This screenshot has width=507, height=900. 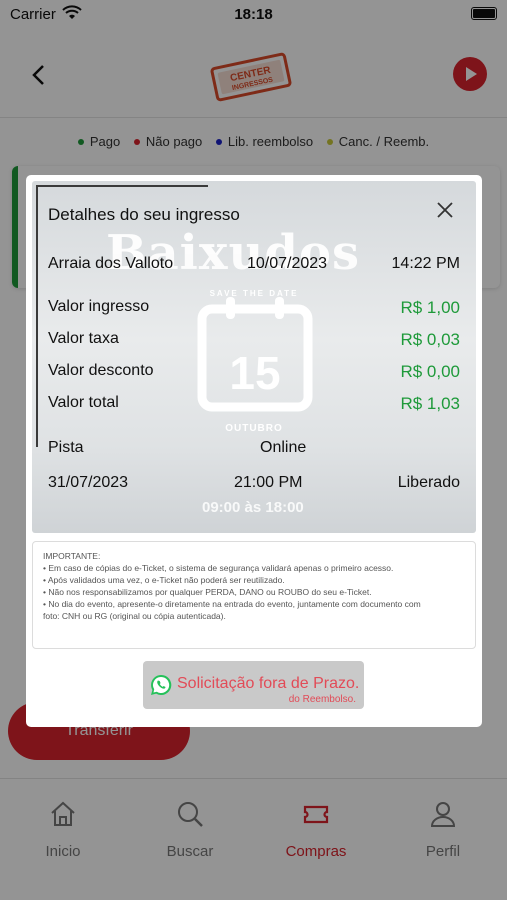 I want to click on usage-time: 21:00 PM, so click(x=268, y=482).